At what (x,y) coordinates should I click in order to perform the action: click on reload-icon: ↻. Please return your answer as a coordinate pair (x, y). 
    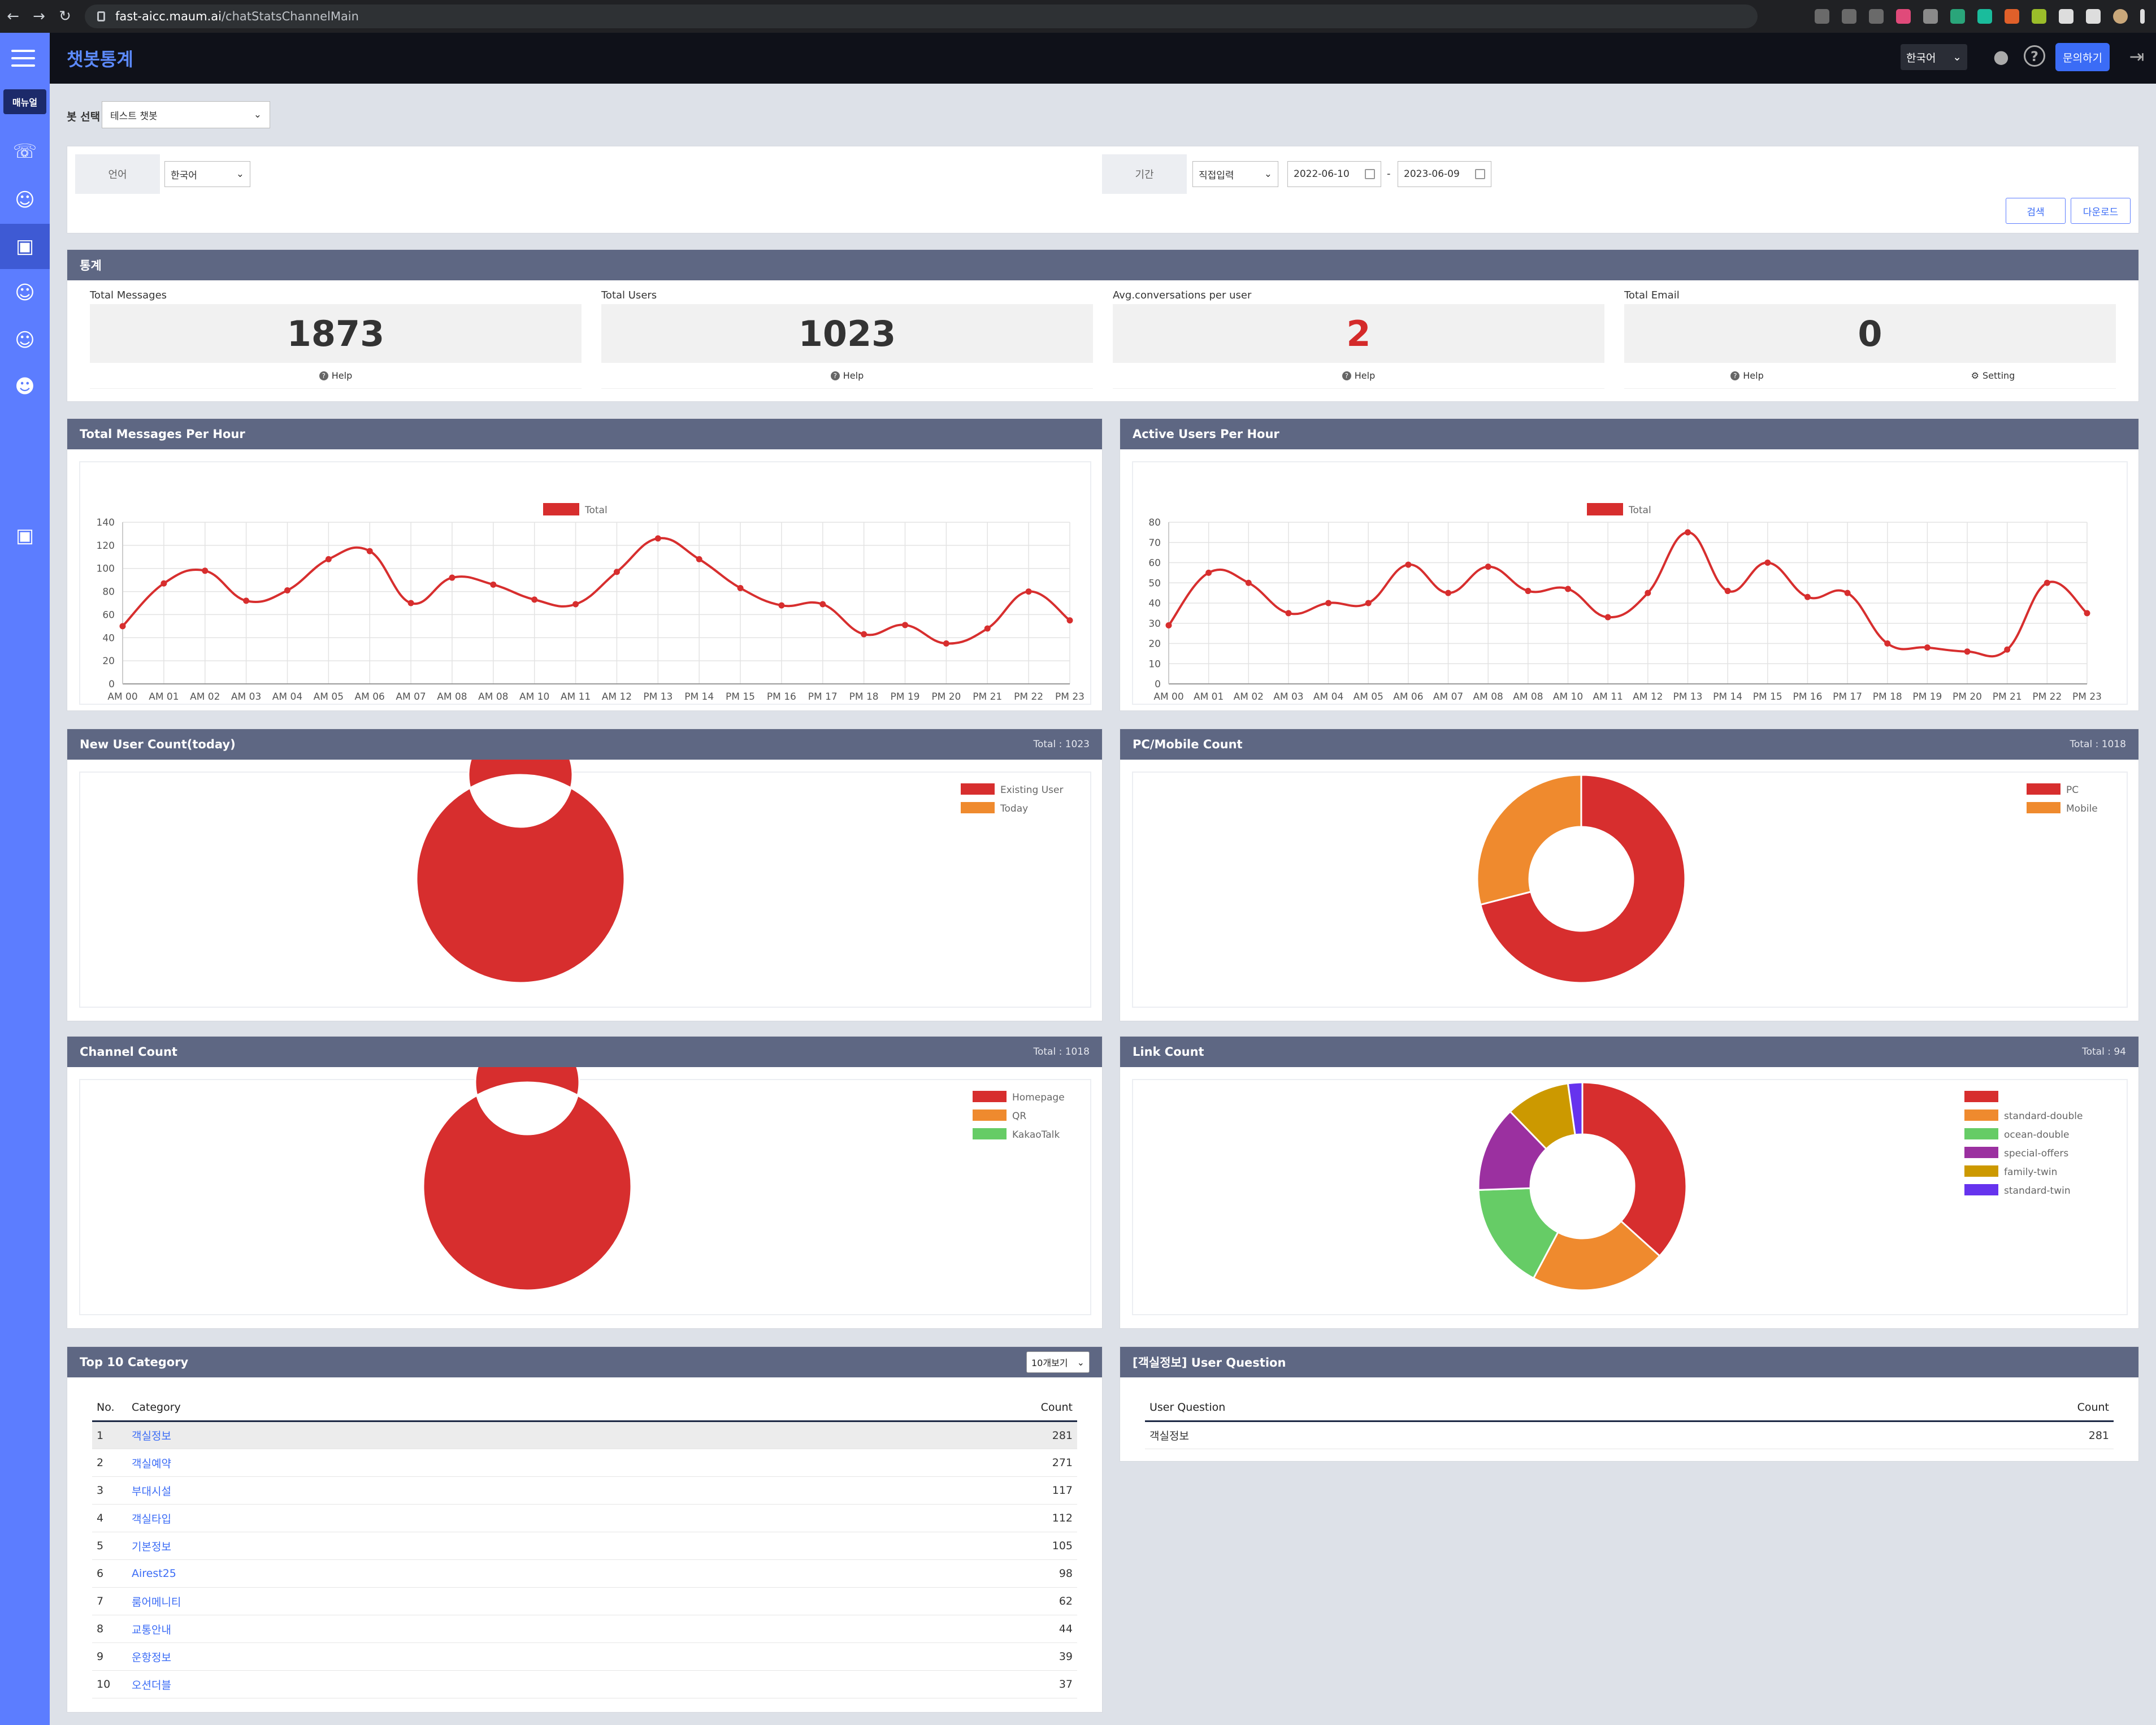
    Looking at the image, I should click on (65, 16).